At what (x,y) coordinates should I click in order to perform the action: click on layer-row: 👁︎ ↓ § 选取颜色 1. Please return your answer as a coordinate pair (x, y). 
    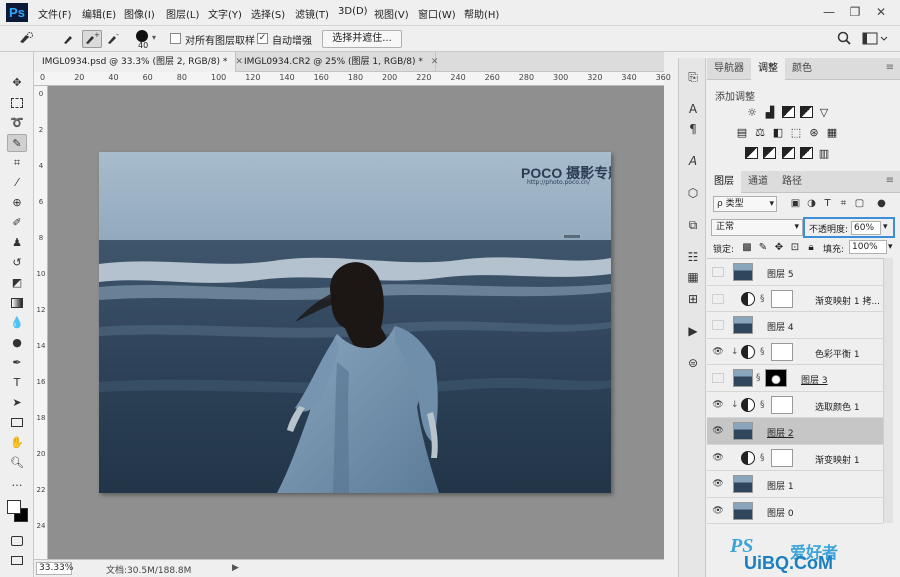
    Looking at the image, I should click on (795, 405).